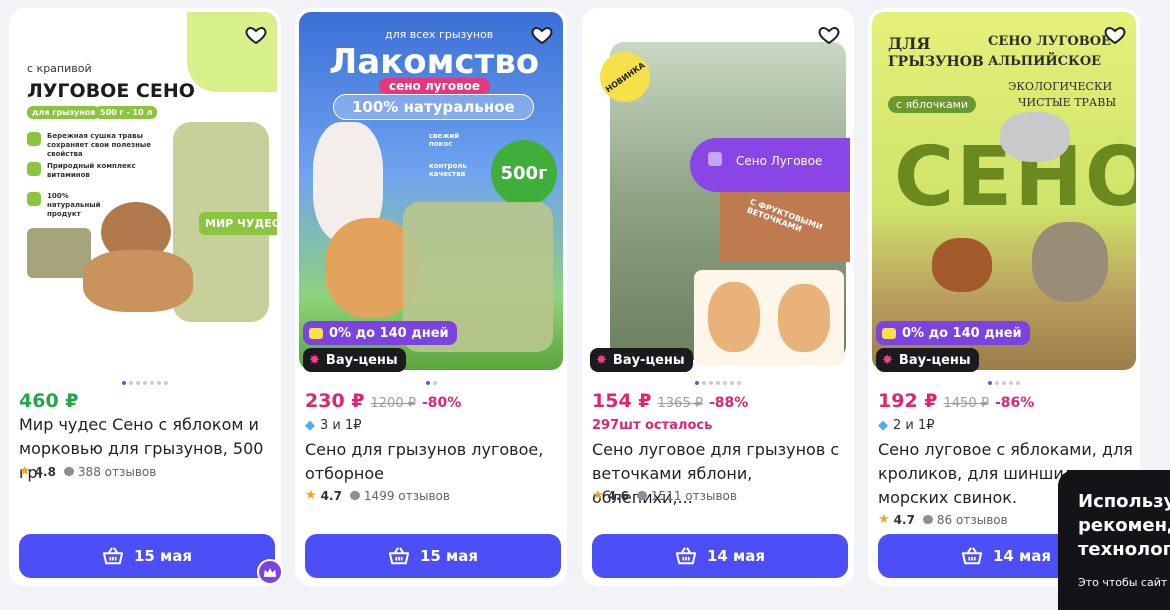 This screenshot has height=610, width=1170. Describe the element at coordinates (680, 403) in the screenshot. I see `old-price: 1365 ₽` at that location.